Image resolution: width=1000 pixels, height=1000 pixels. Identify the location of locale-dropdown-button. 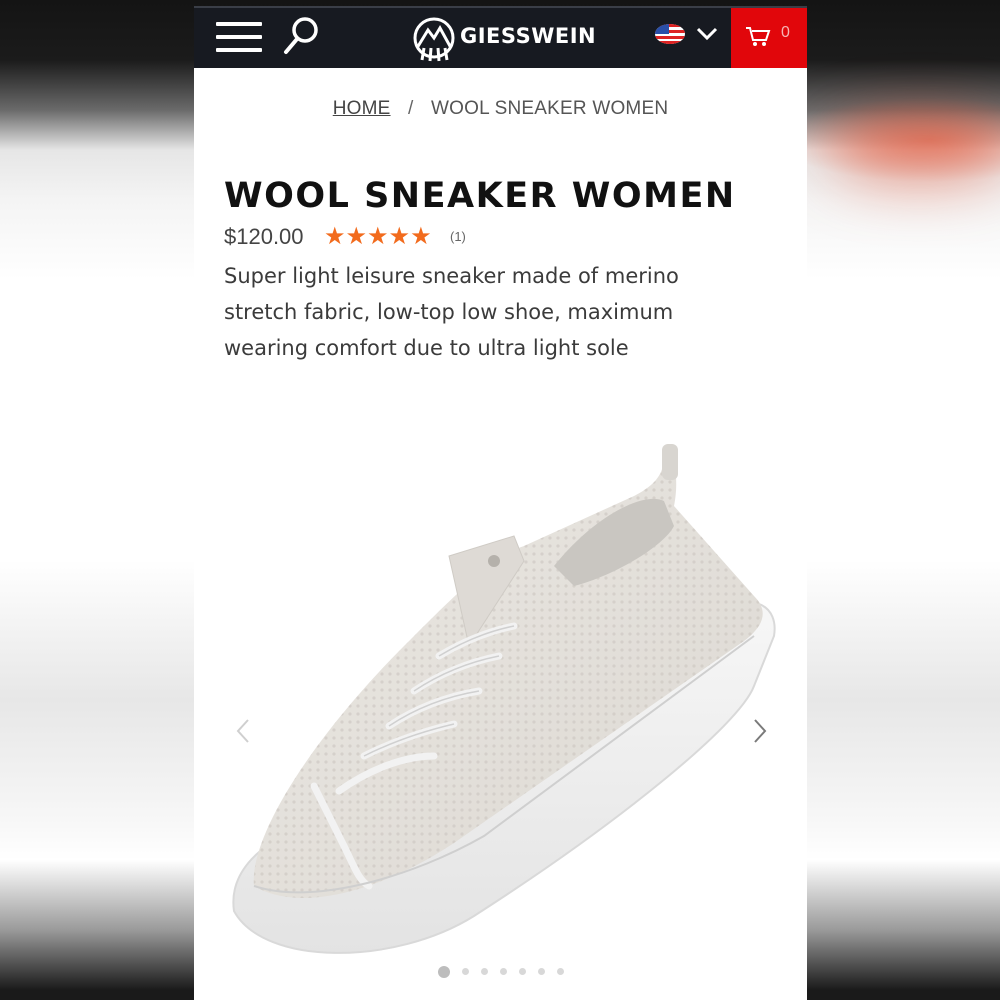
(707, 34).